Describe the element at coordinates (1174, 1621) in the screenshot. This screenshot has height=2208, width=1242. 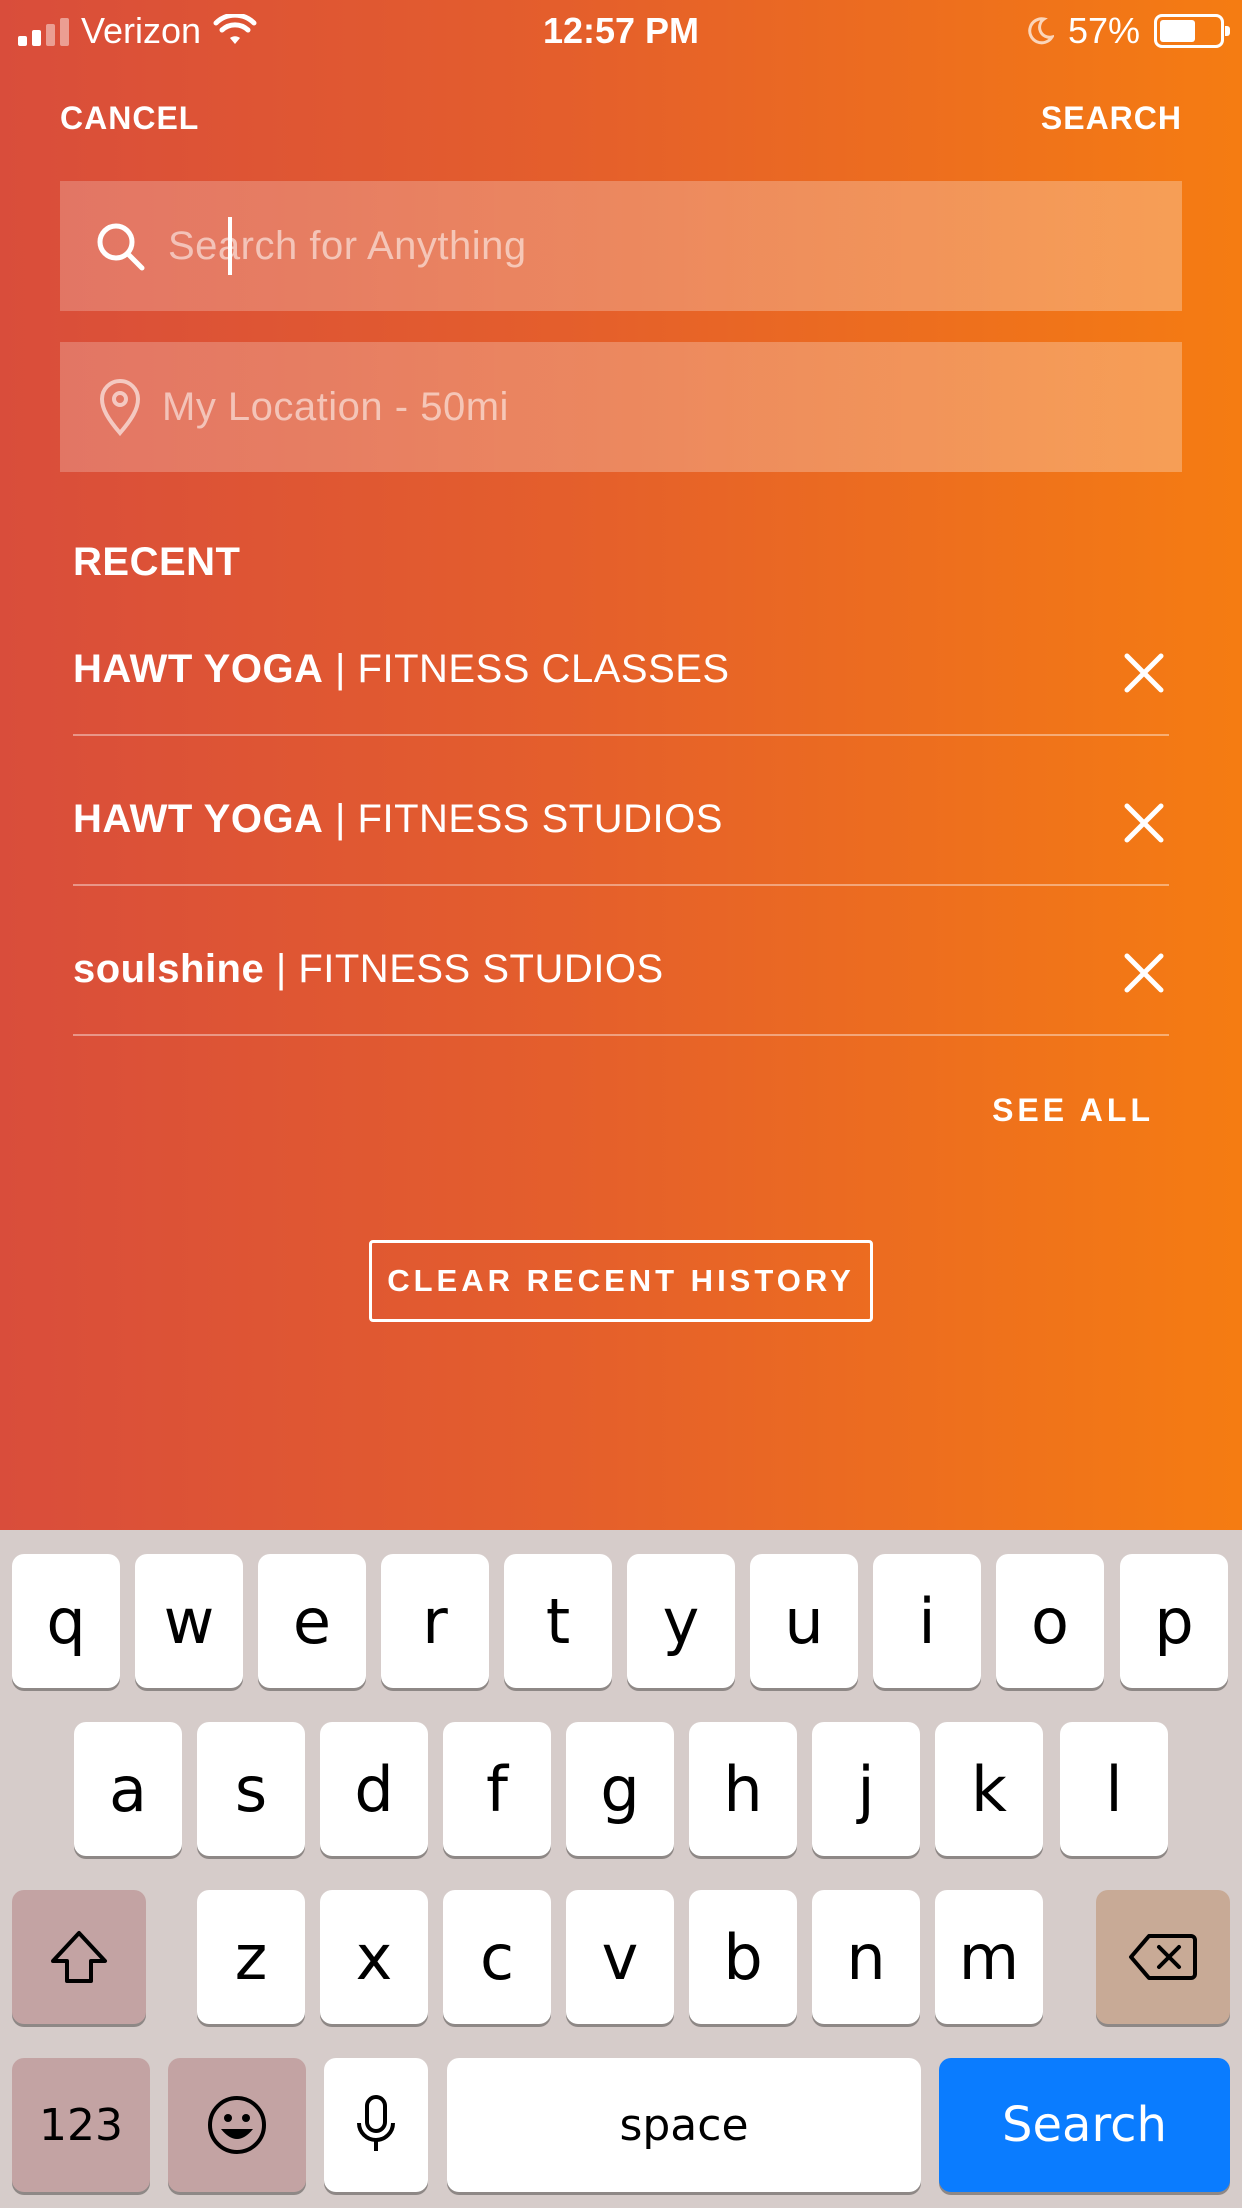
I see `key-p: p` at that location.